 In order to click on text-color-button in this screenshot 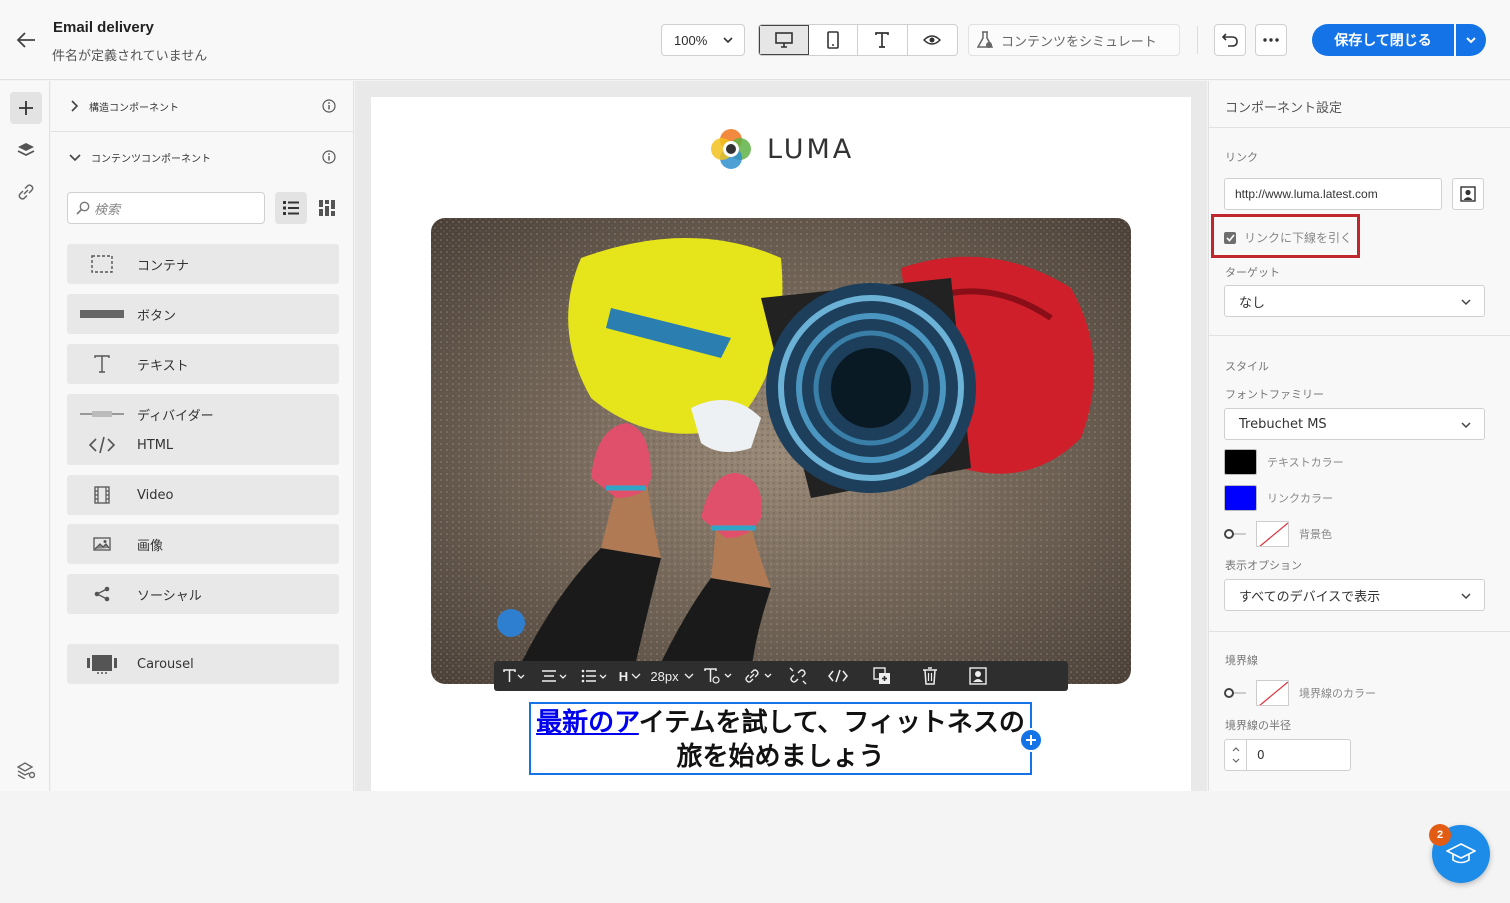, I will do `click(718, 676)`.